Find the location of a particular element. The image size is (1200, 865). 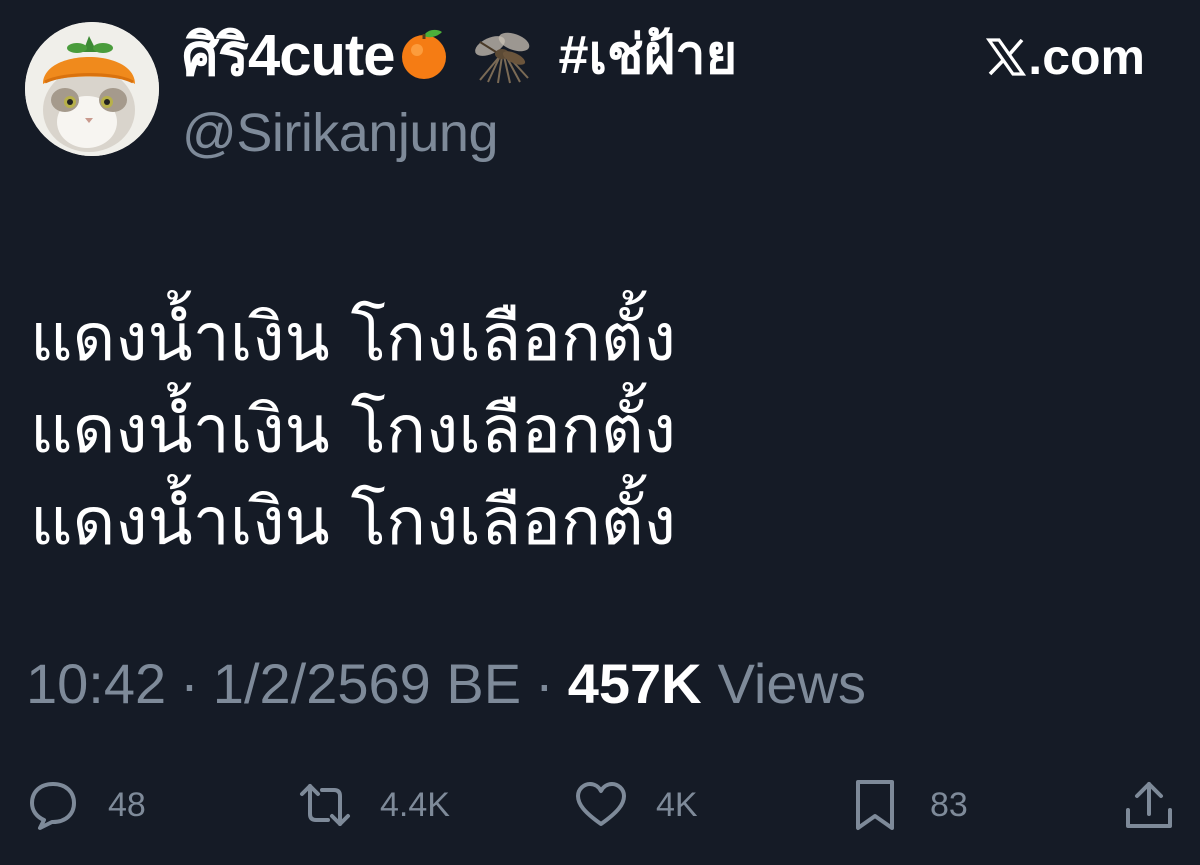

orange-emoji-icon is located at coordinates (424, 54).